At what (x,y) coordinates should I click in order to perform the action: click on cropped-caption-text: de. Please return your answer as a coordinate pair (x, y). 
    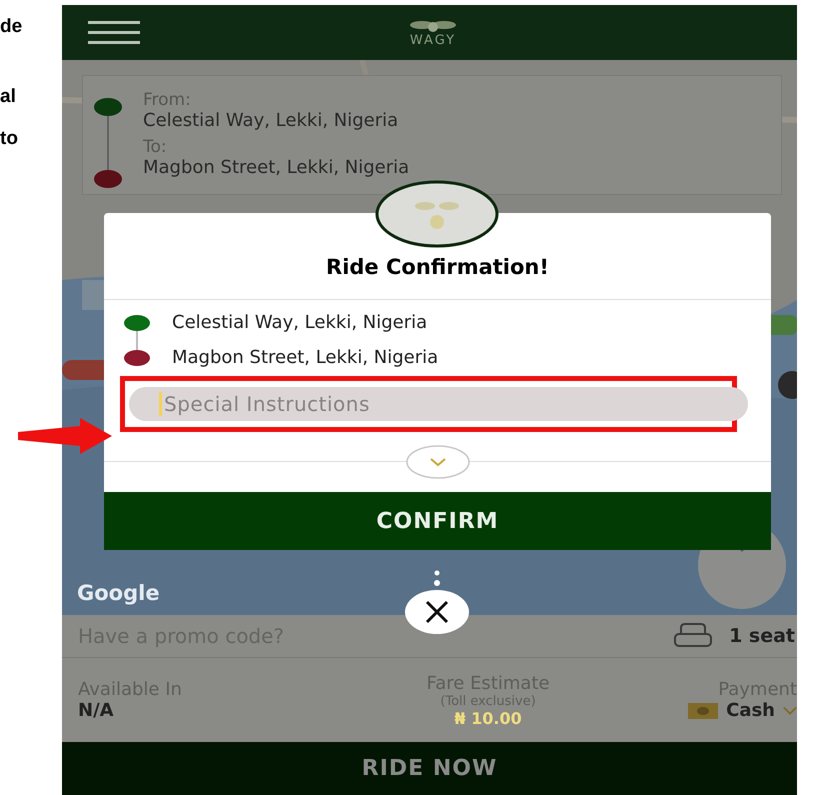
    Looking at the image, I should click on (11, 27).